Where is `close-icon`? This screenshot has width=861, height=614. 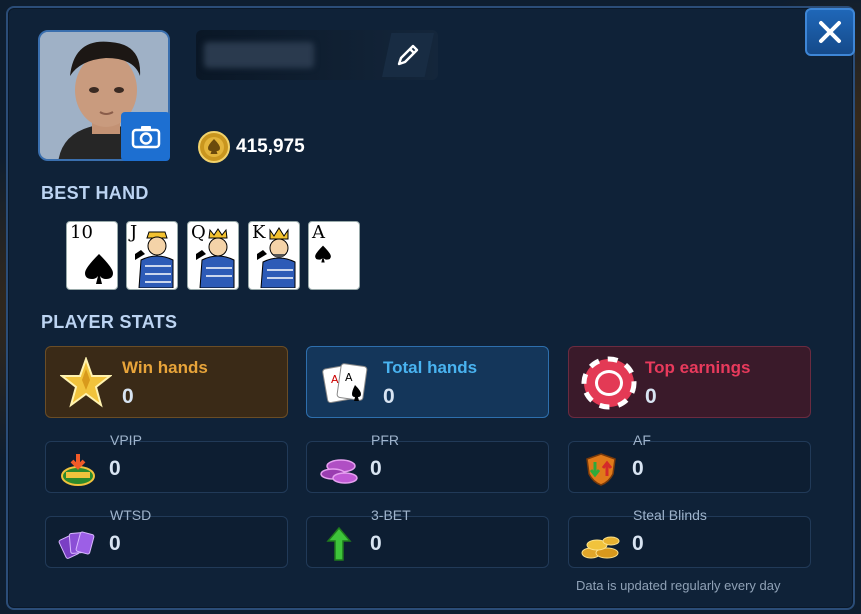 close-icon is located at coordinates (830, 32).